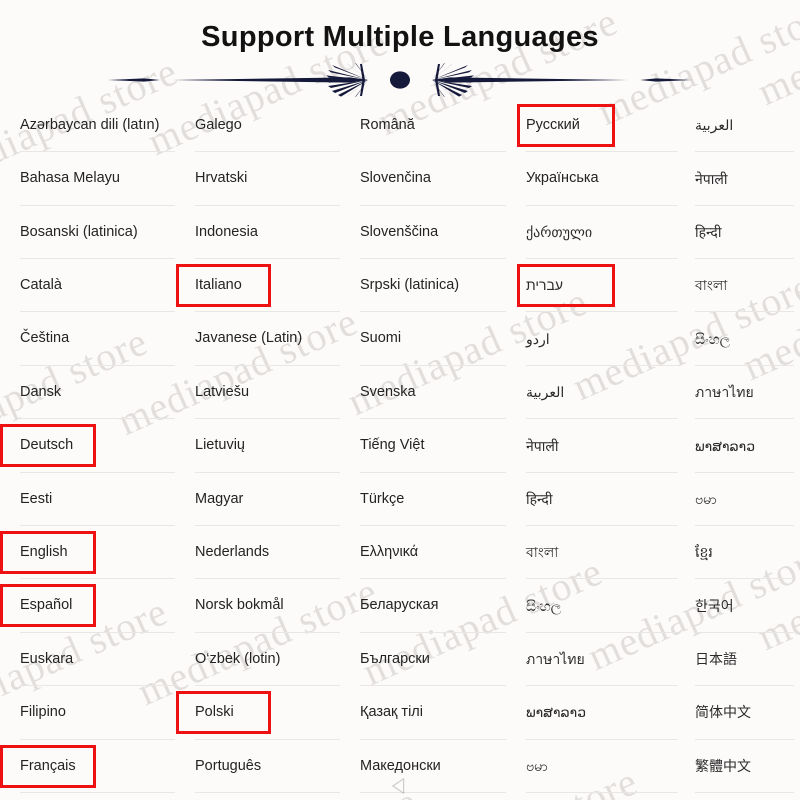 This screenshot has height=800, width=800. I want to click on language-list-item: Italiano, so click(257, 286).